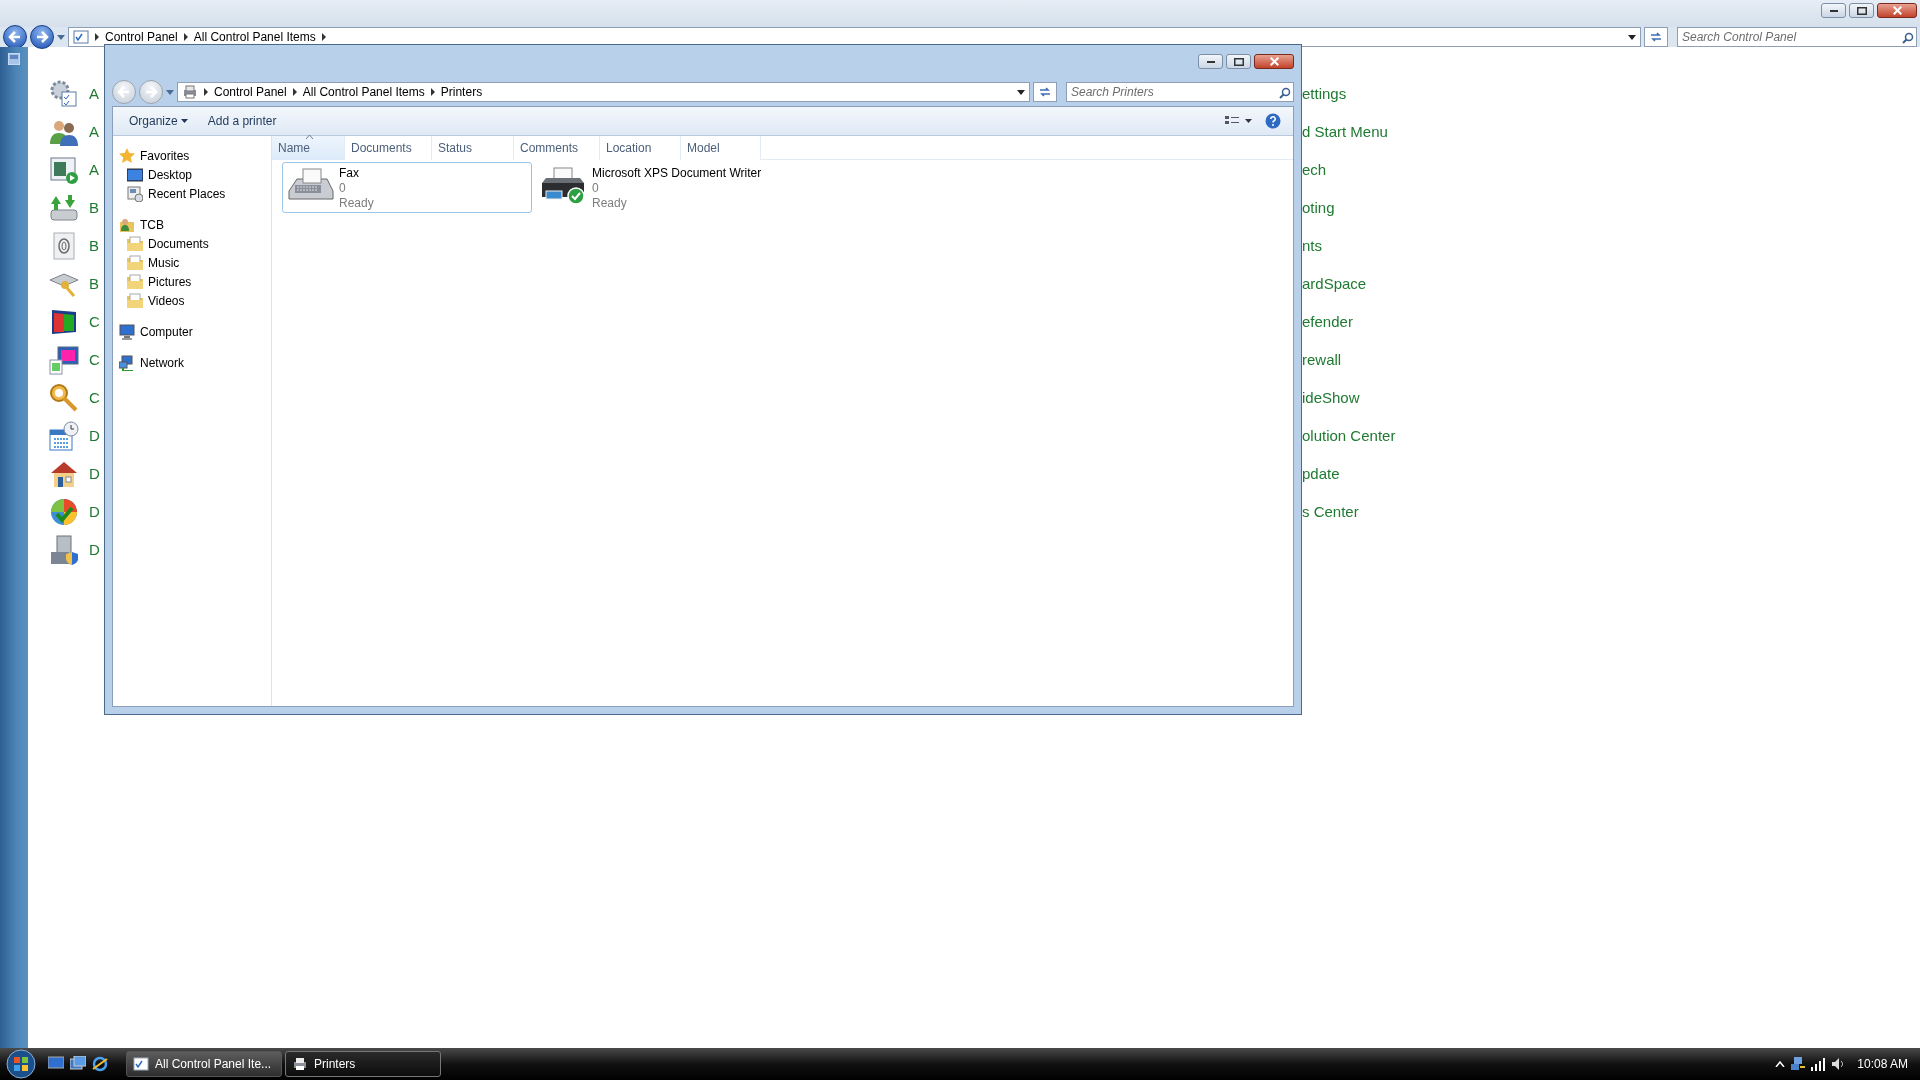 The width and height of the screenshot is (1920, 1080). What do you see at coordinates (64, 436) in the screenshot?
I see `calendar-clock-icon` at bounding box center [64, 436].